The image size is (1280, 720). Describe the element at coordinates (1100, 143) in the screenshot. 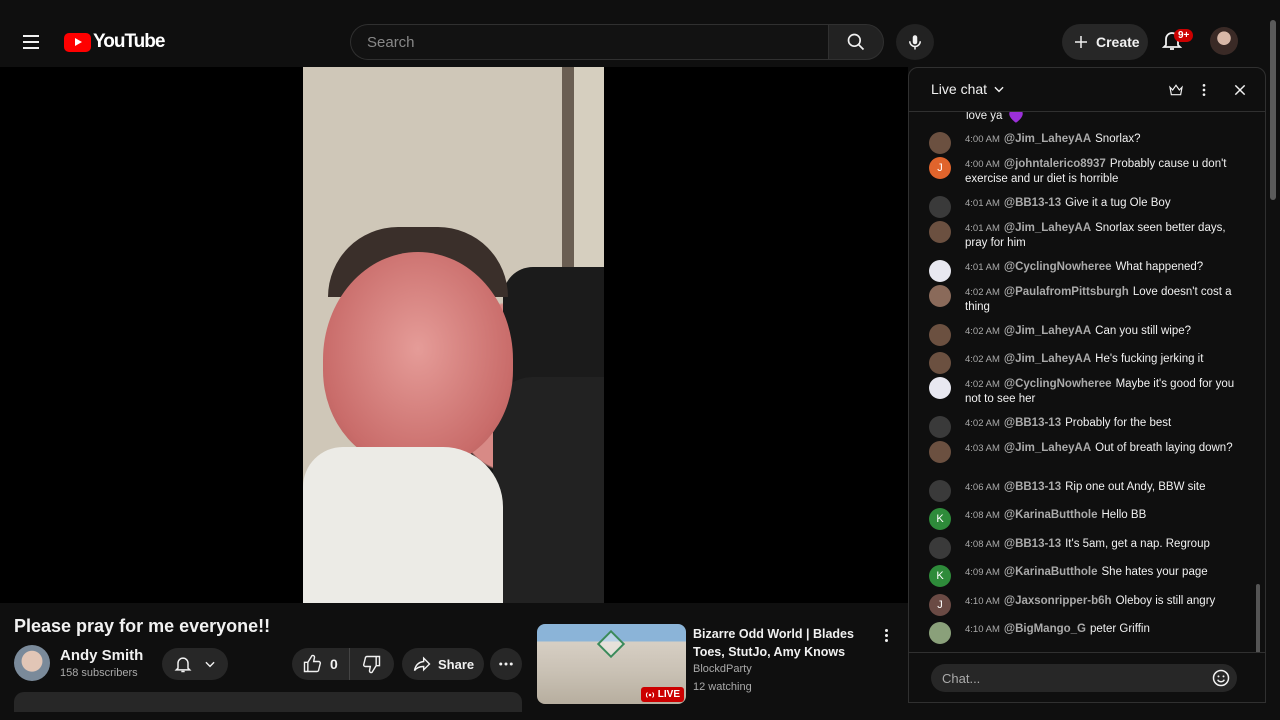

I see `chat-message-body: 4:00 AM @Jim_LaheyAA Snorlax?` at that location.